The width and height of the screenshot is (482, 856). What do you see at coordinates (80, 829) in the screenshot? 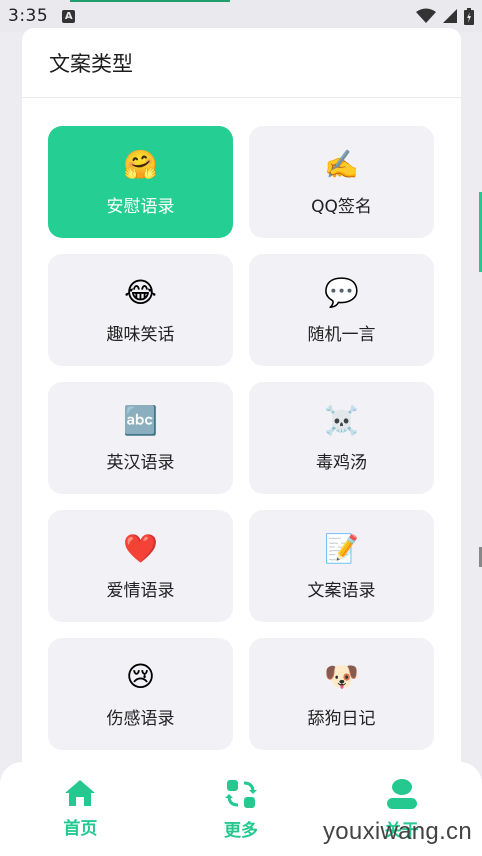
I see `nav-home-label: 首页` at bounding box center [80, 829].